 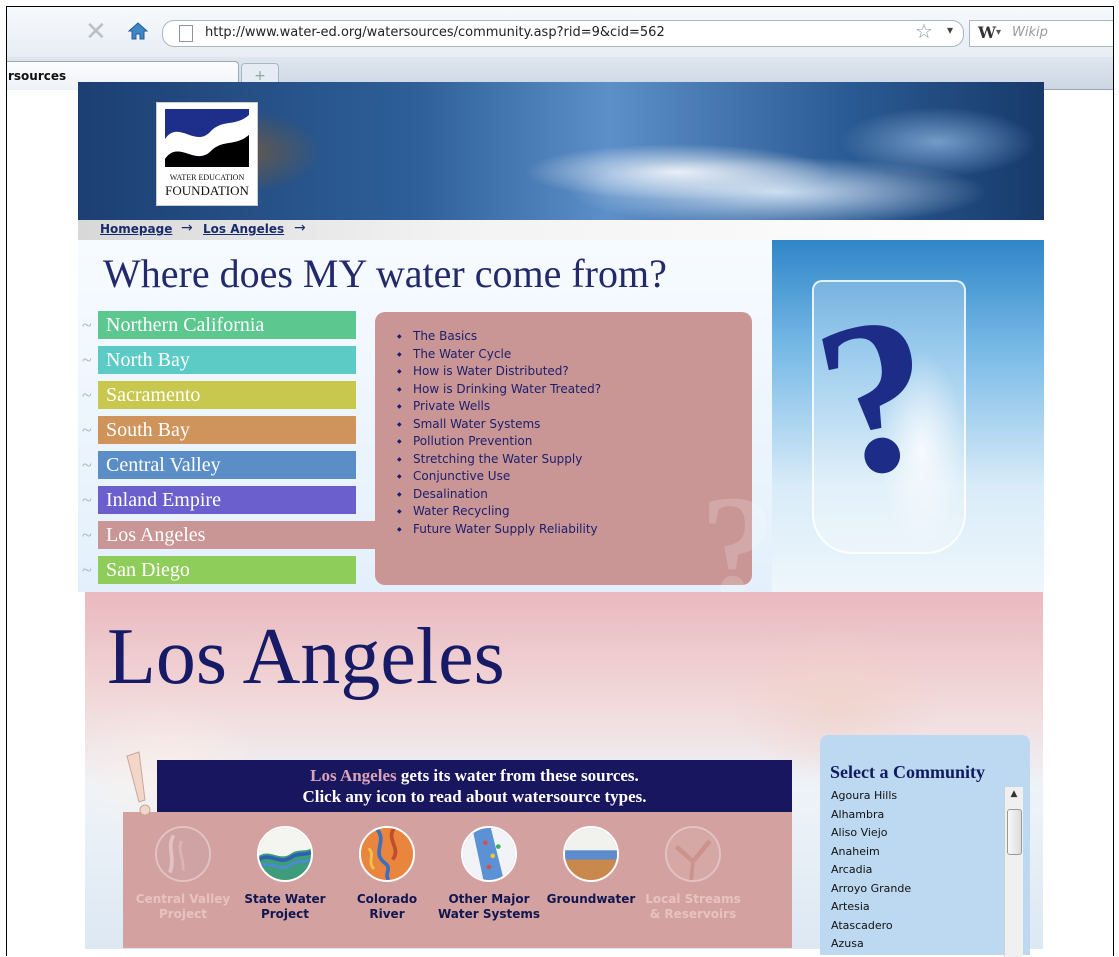 I want to click on water-source-label-line1: Local Streams, so click(x=693, y=899).